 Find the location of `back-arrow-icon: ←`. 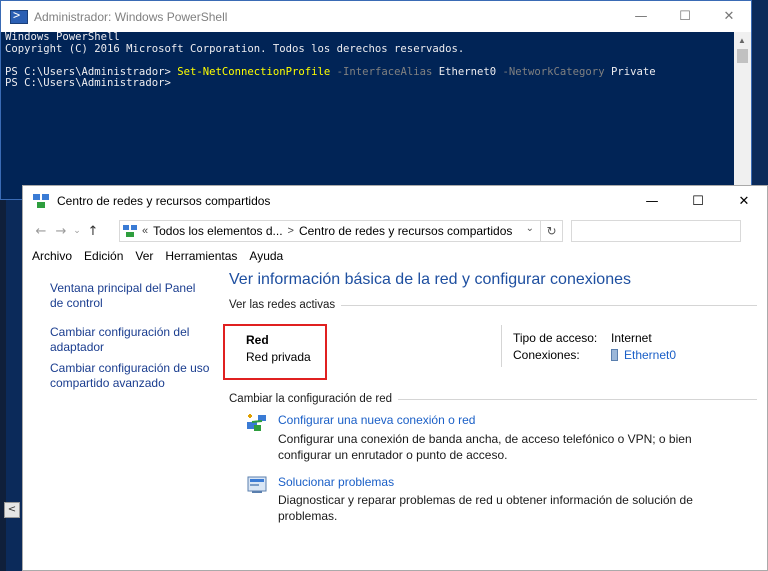

back-arrow-icon: ← is located at coordinates (41, 231).